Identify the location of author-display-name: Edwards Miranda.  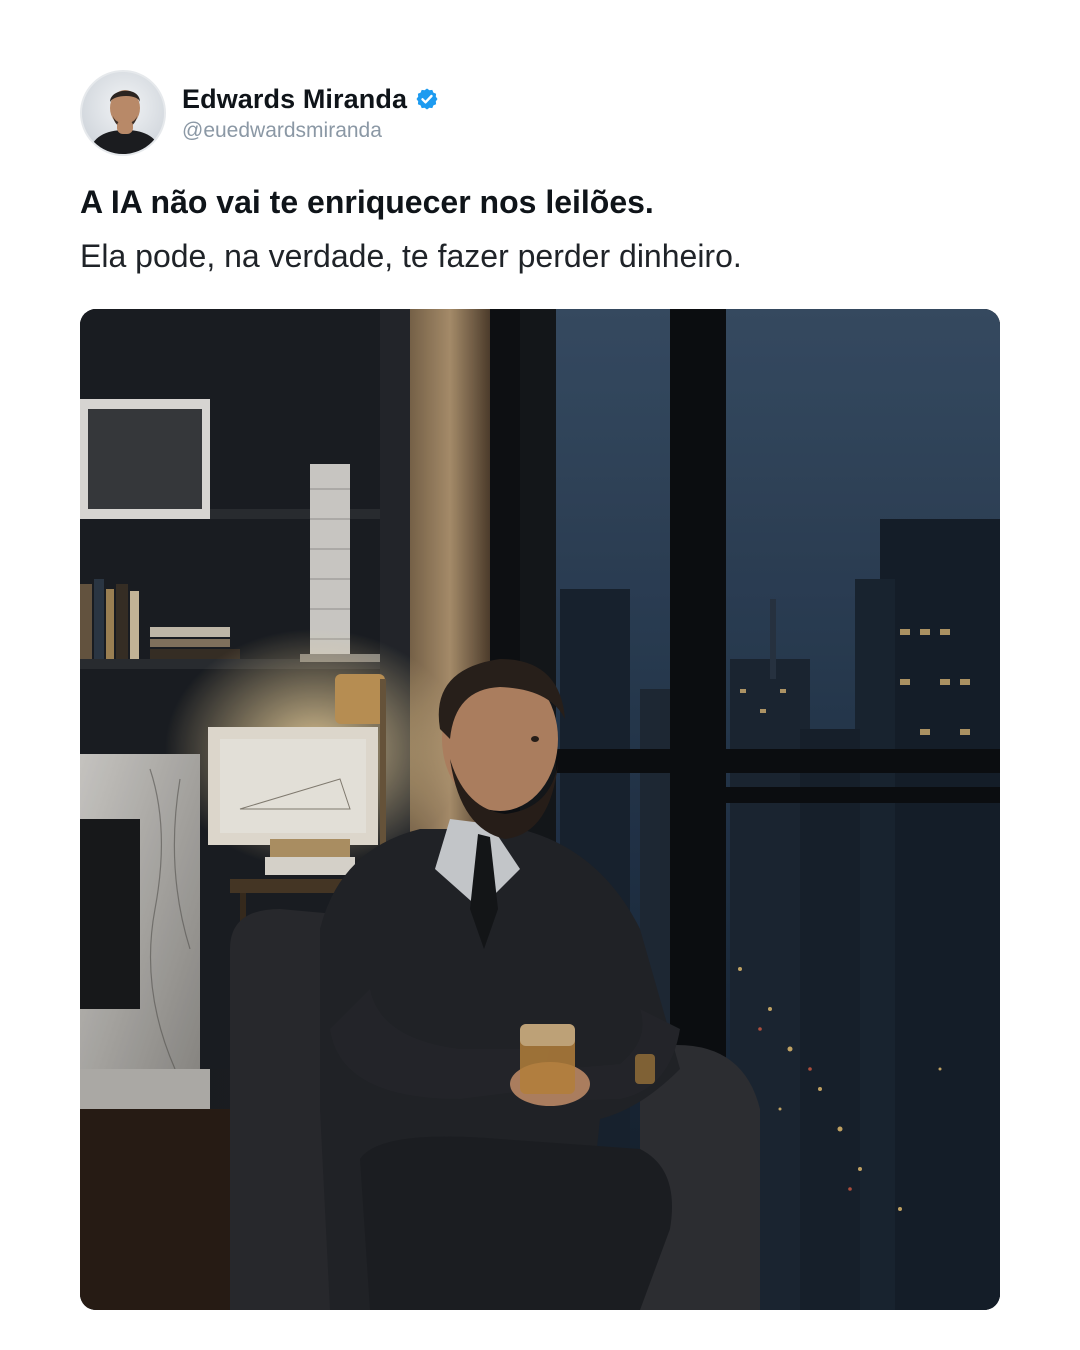
(294, 99).